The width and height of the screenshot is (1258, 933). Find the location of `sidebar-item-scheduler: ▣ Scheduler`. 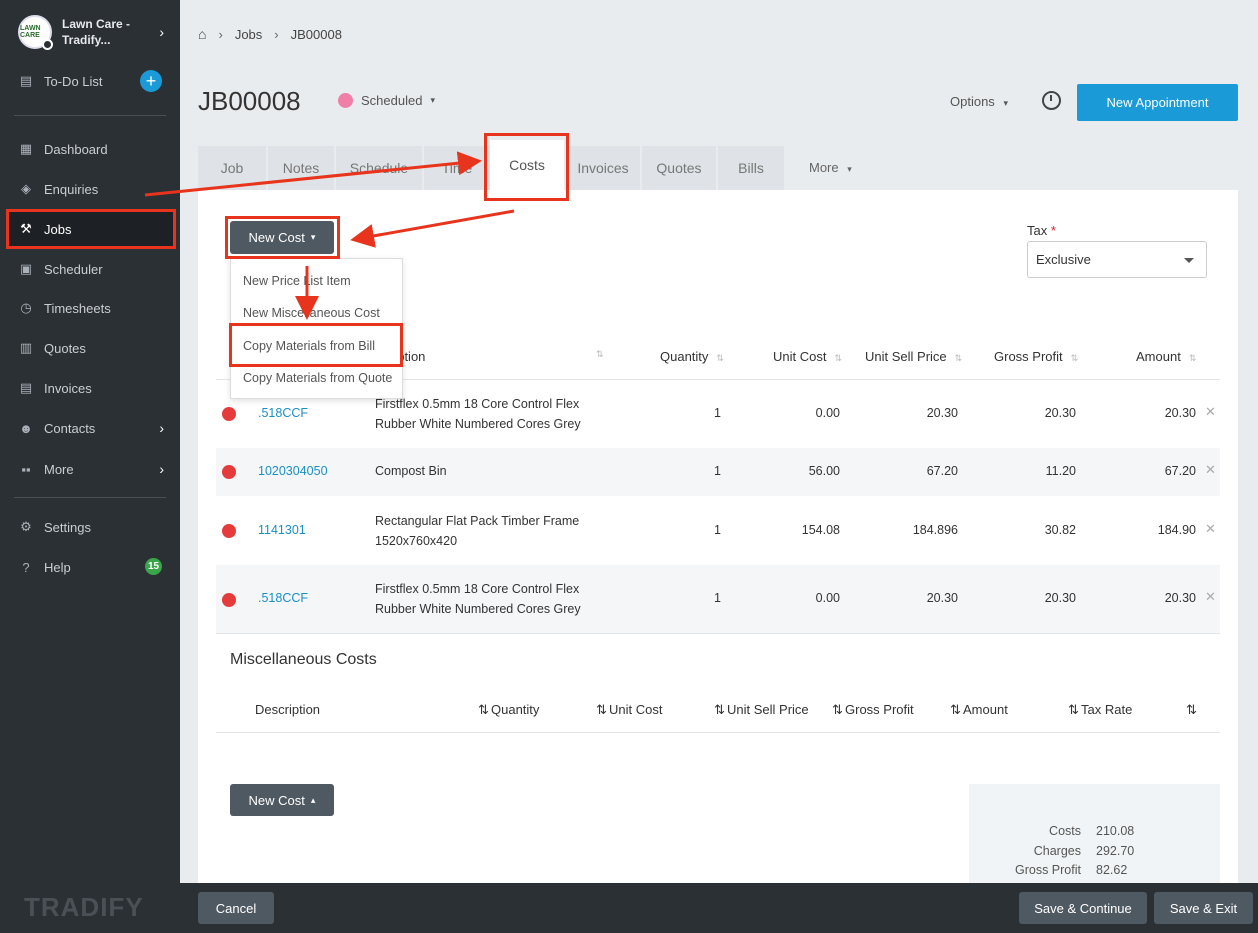

sidebar-item-scheduler: ▣ Scheduler is located at coordinates (90, 269).